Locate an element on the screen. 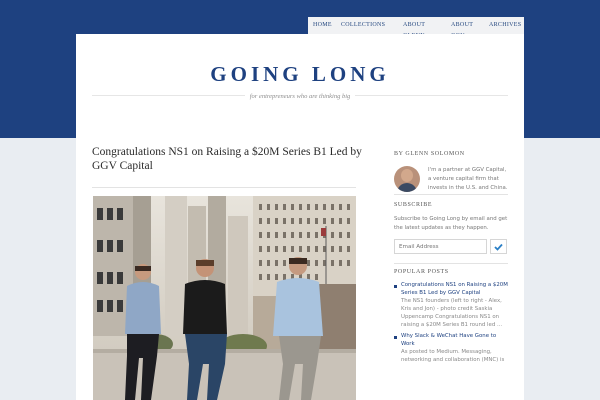 The height and width of the screenshot is (400, 600). subscribe-form is located at coordinates (451, 246).